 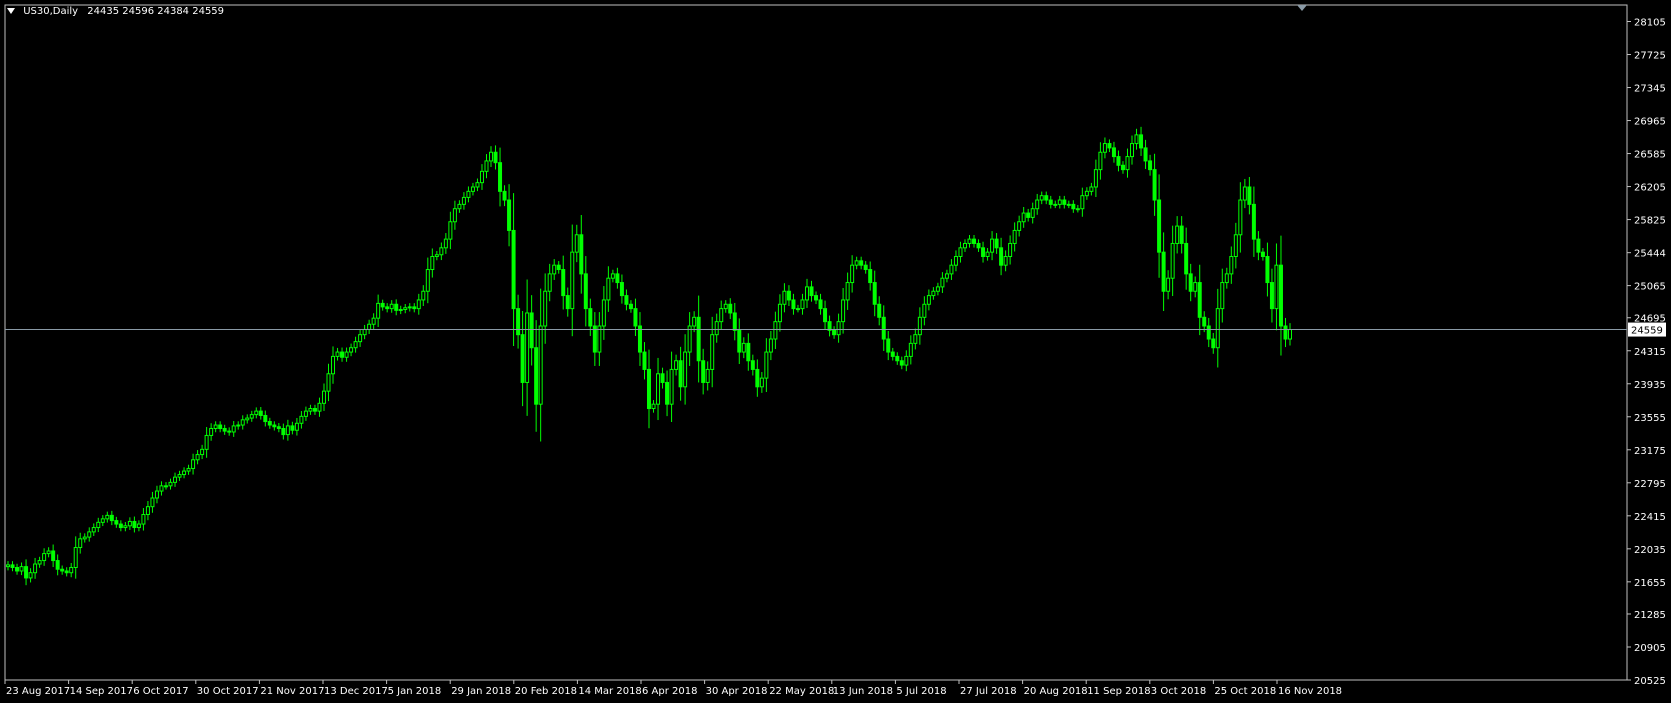 I want to click on x-tick-label: 5 Jul 2018, so click(x=921, y=691).